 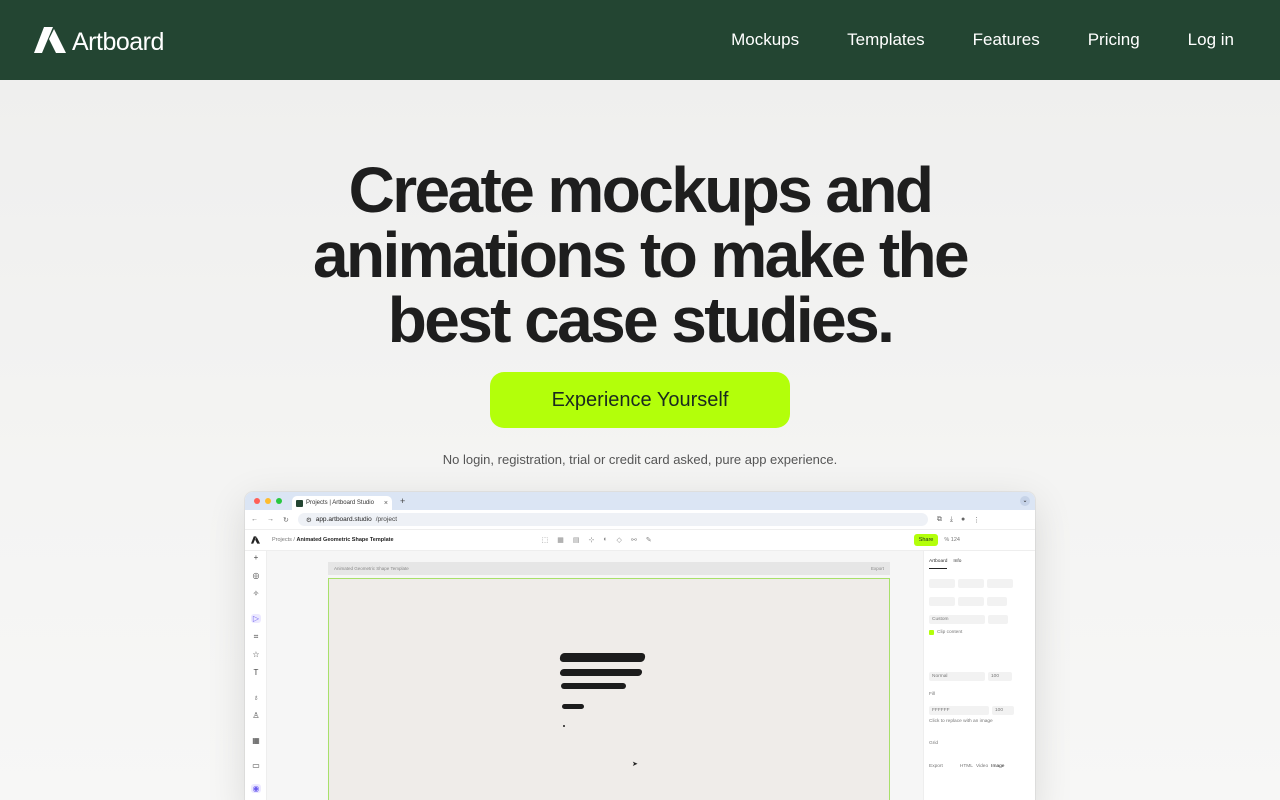 I want to click on y-field, so click(x=971, y=583).